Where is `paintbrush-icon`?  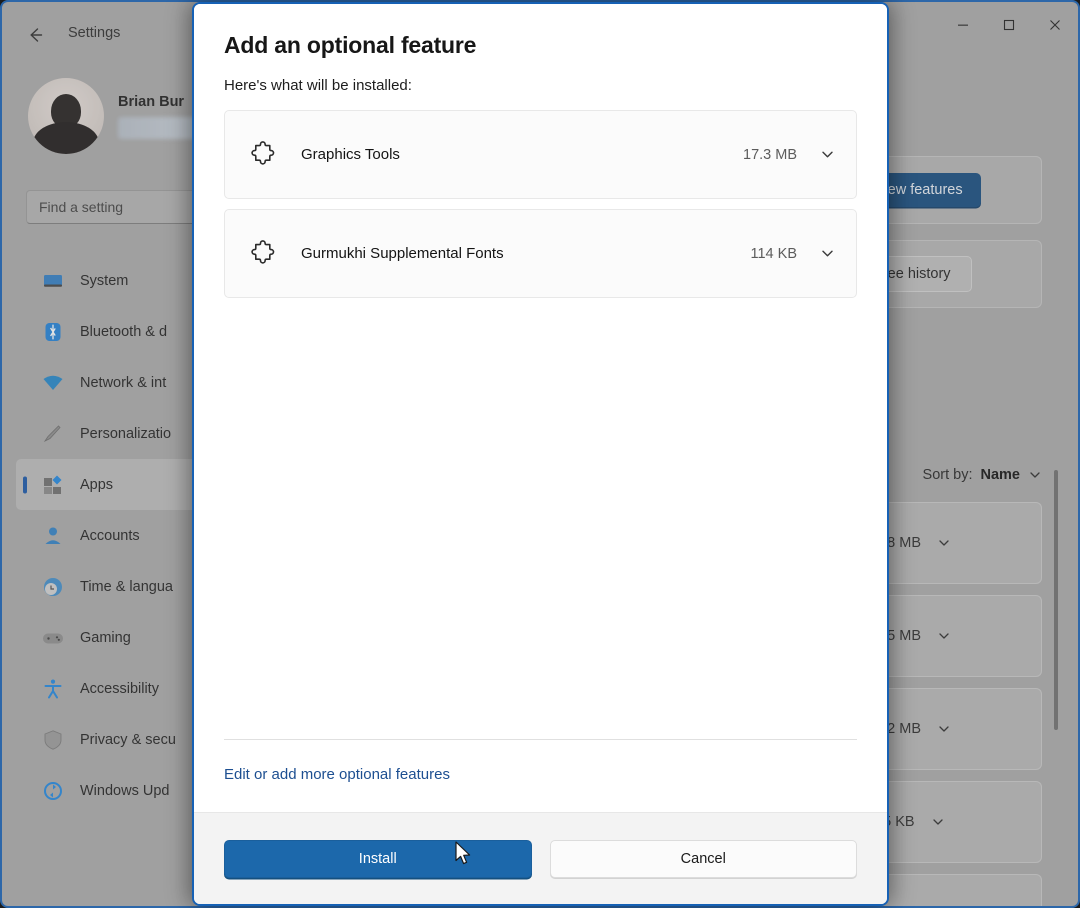
paintbrush-icon is located at coordinates (53, 434).